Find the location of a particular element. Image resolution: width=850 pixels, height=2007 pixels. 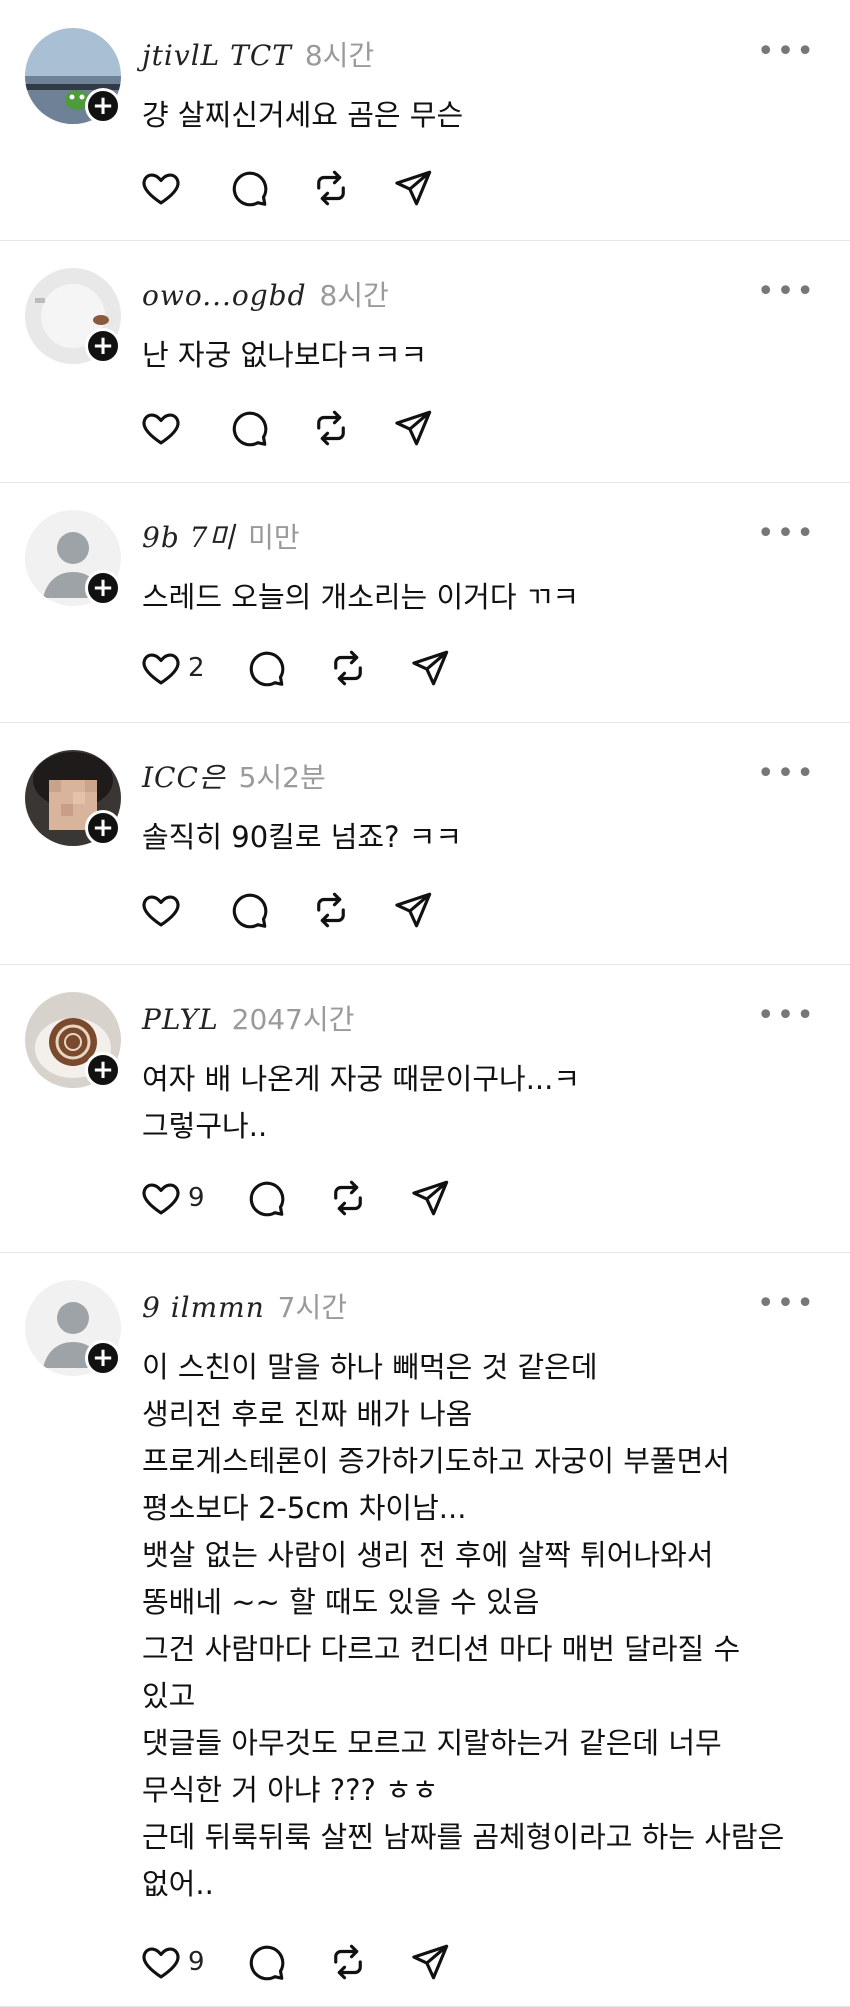

reply-text-line: 근데 뒤룩뒤룩 살찐 남짜를 곰체형이라고 하는 사람은 is located at coordinates (463, 1837).